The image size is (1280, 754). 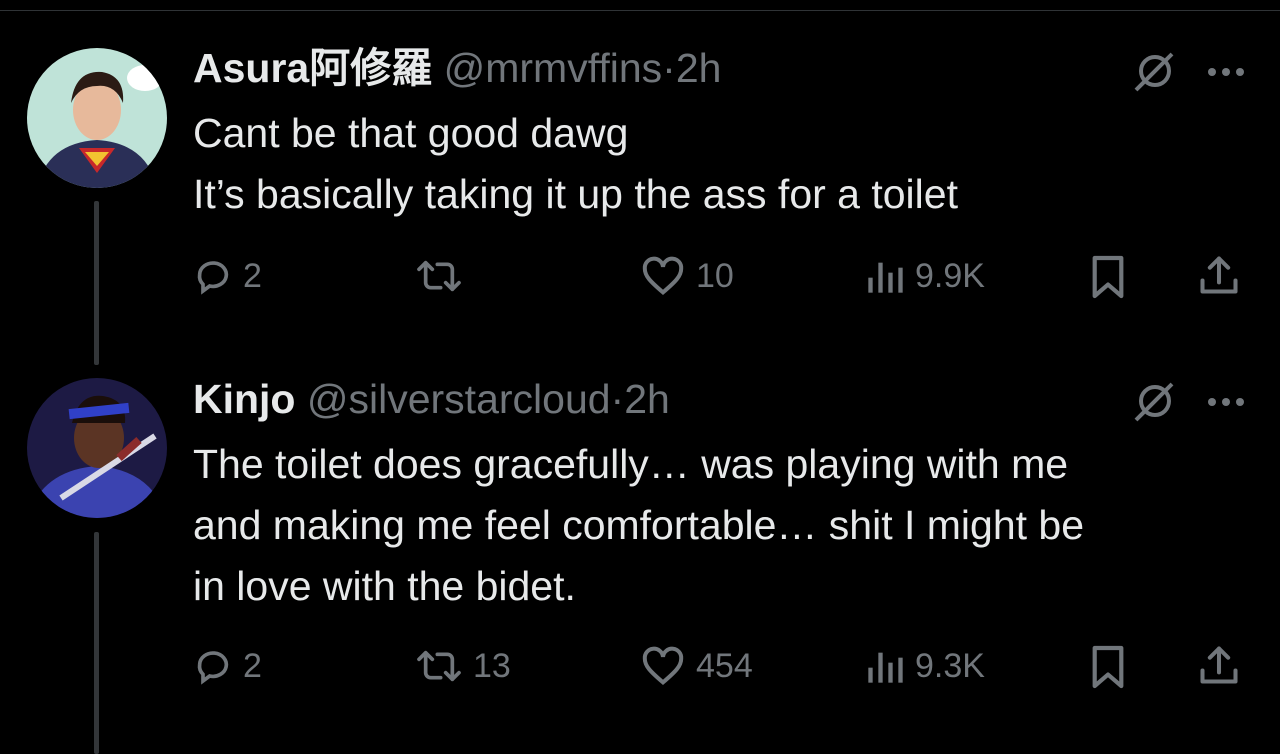 I want to click on like-count: 454, so click(x=724, y=665).